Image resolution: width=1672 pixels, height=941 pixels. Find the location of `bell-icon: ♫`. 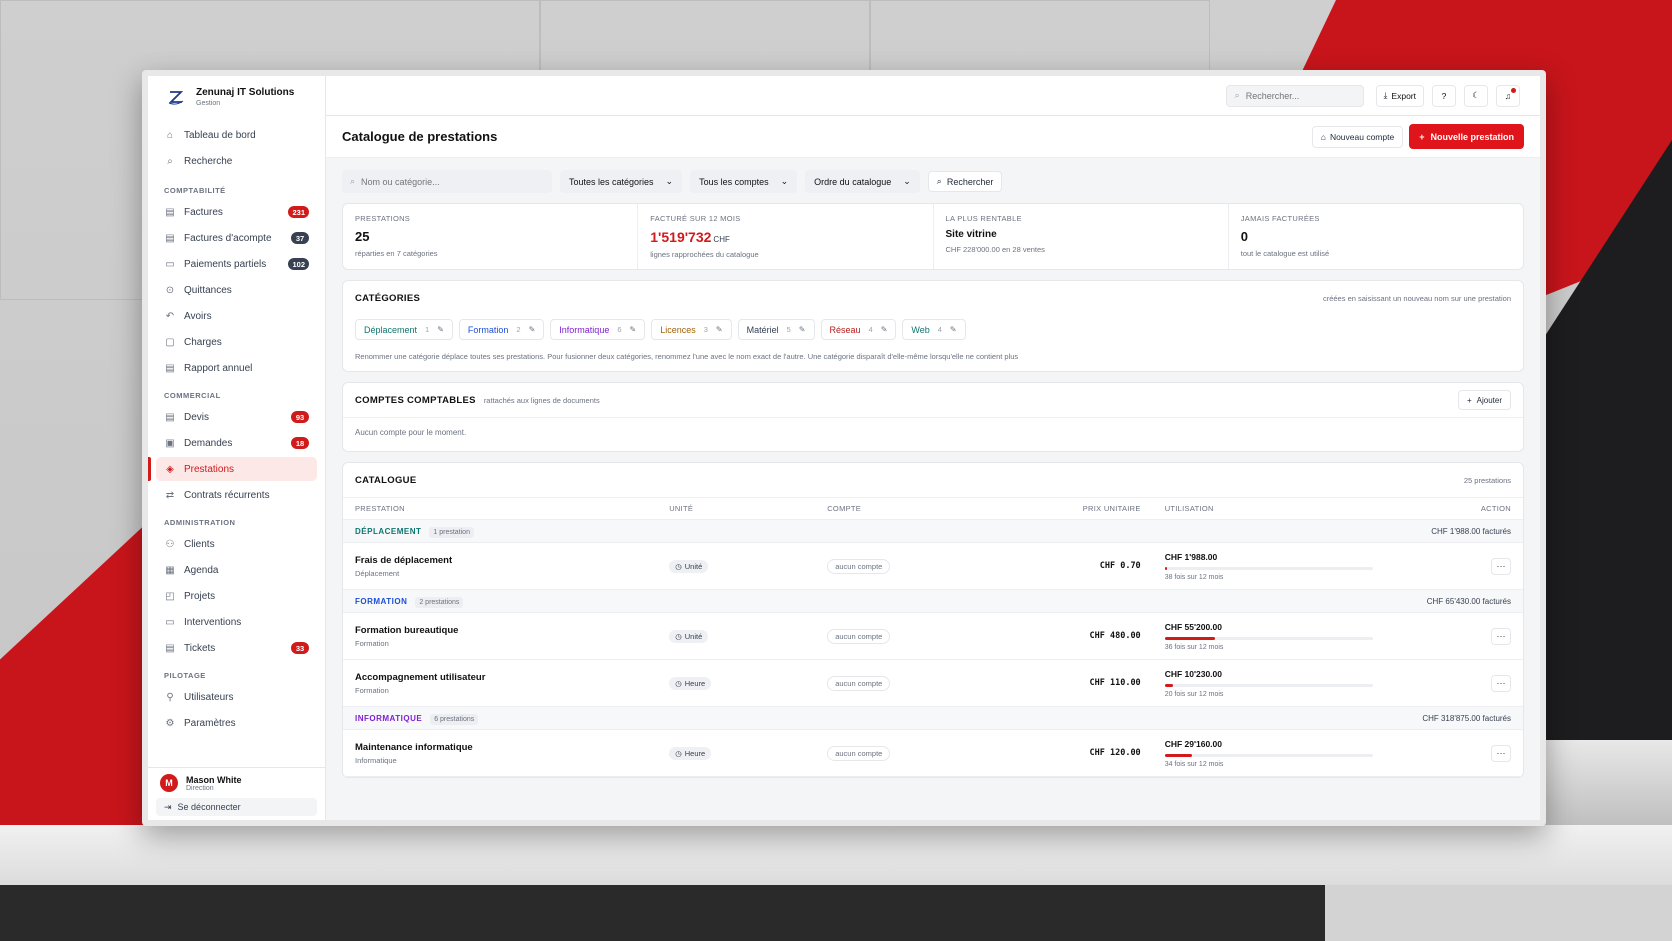

bell-icon: ♫ is located at coordinates (1508, 95).